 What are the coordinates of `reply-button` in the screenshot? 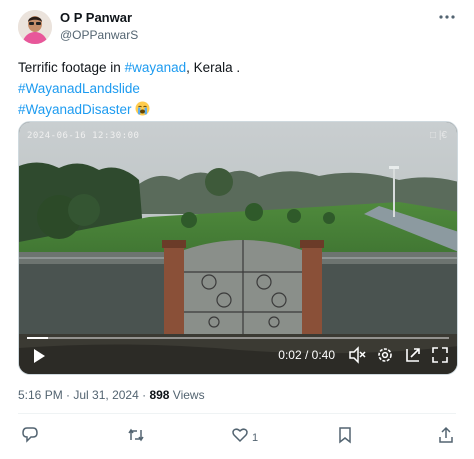 It's located at (30, 437).